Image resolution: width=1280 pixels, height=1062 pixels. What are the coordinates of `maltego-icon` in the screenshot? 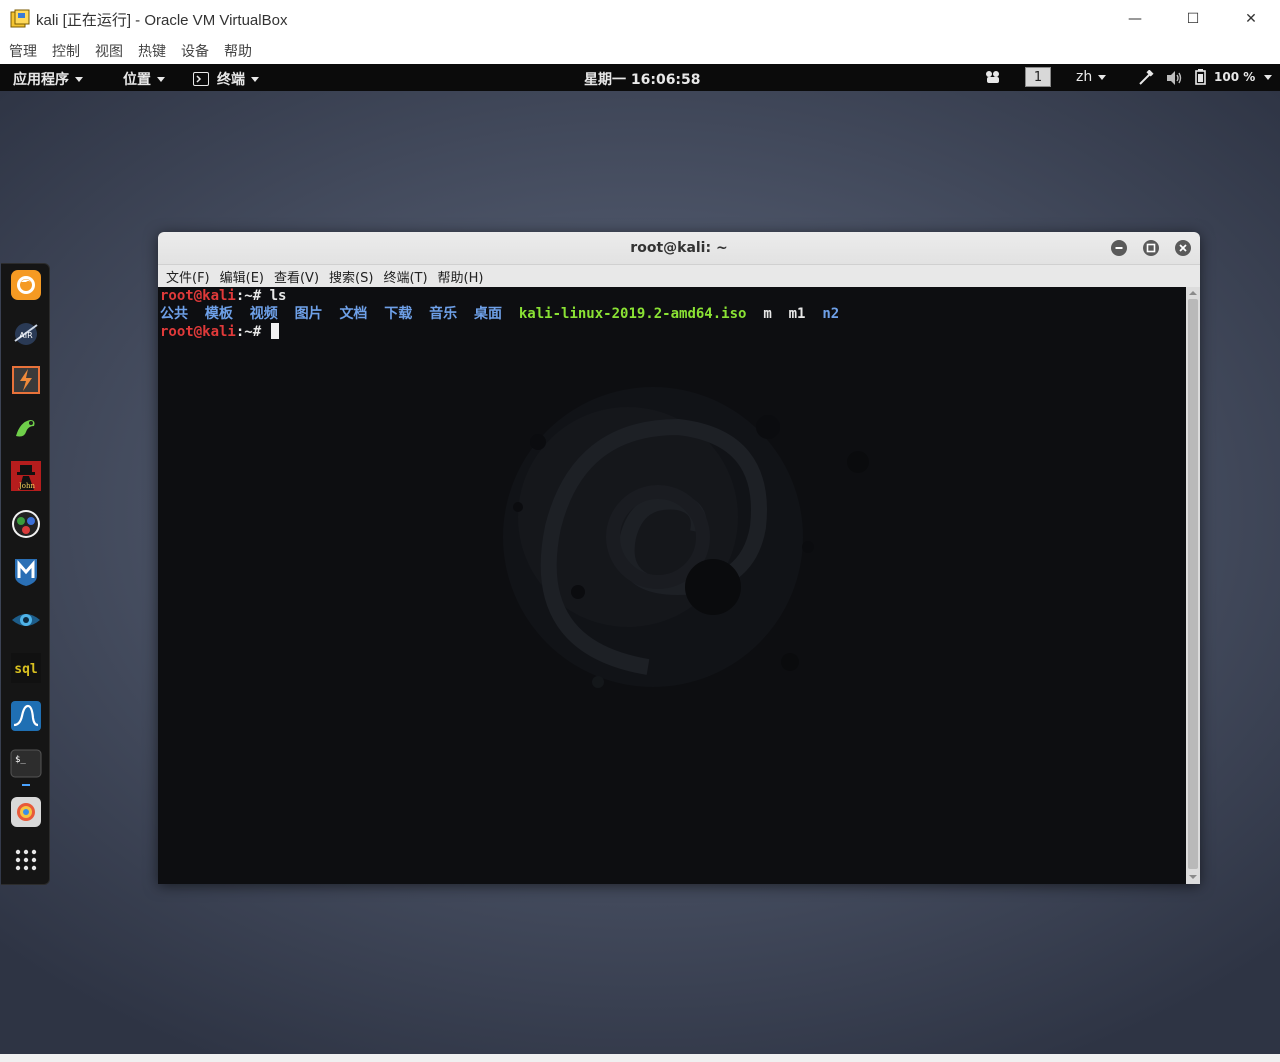 It's located at (26, 524).